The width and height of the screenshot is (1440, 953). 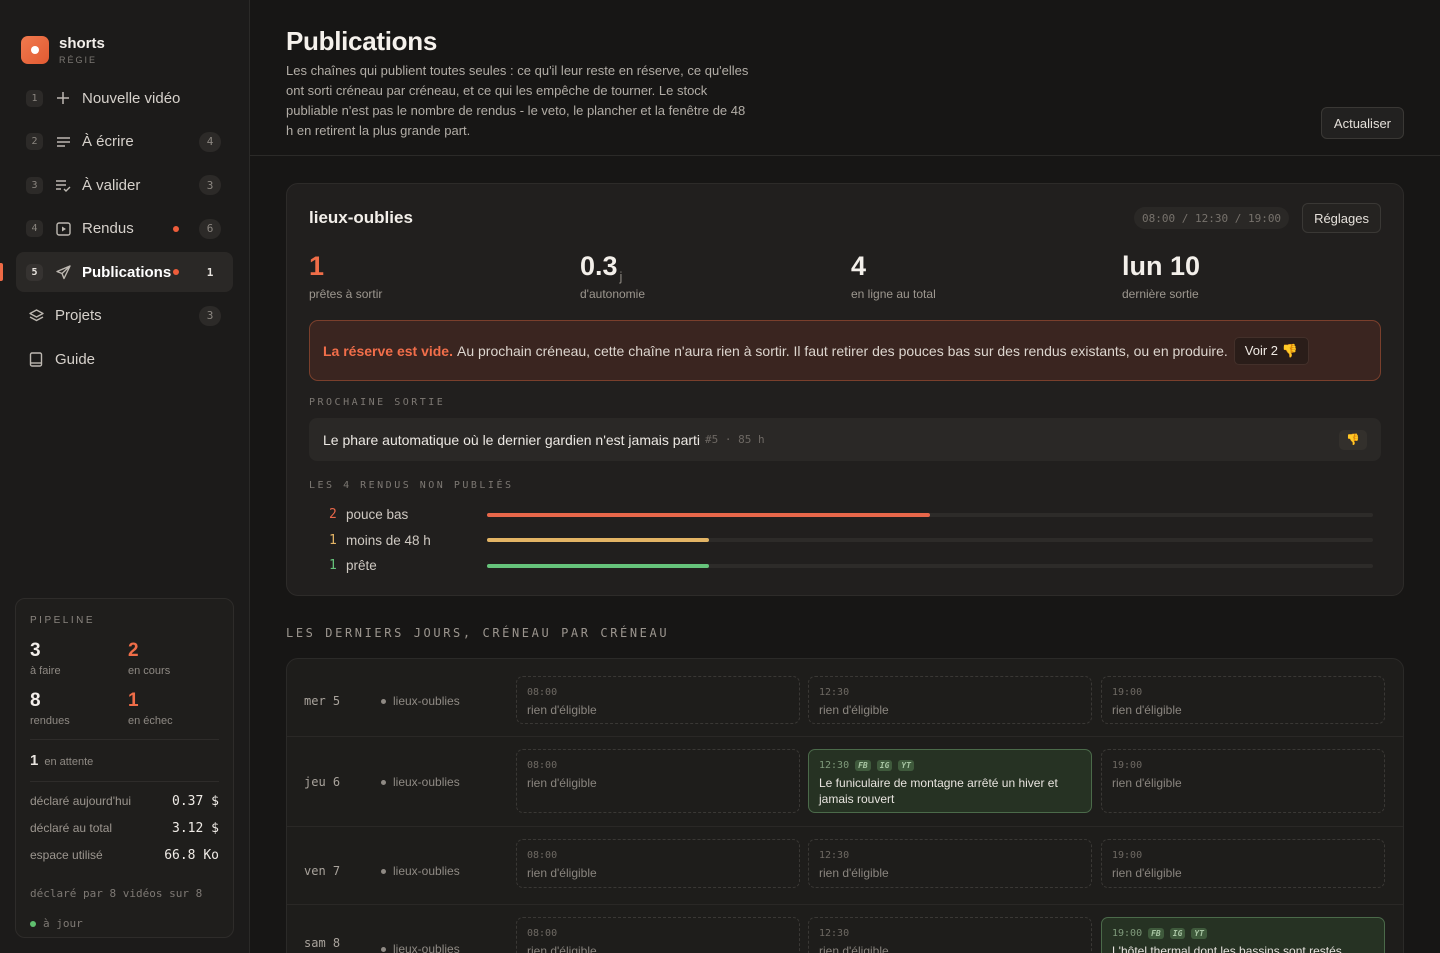 I want to click on sidebar-item-a-valider: 3 À valider 3, so click(x=124, y=185).